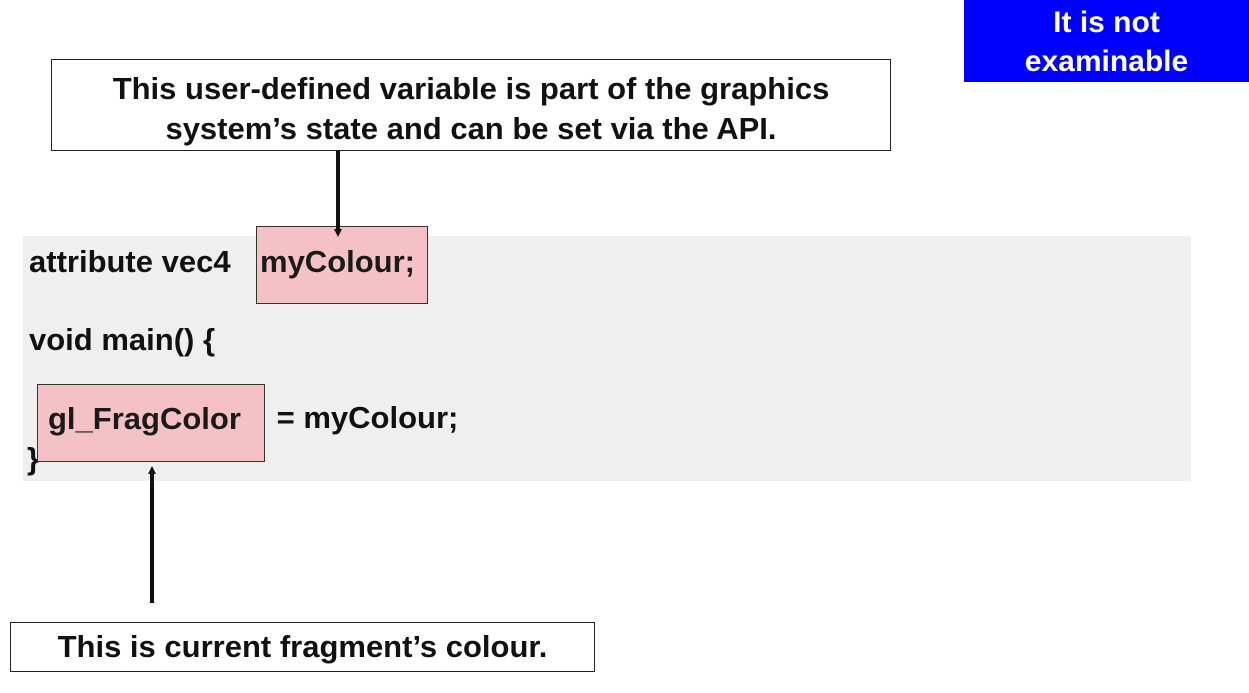  Describe the element at coordinates (245, 377) in the screenshot. I see `connector-arrows` at that location.